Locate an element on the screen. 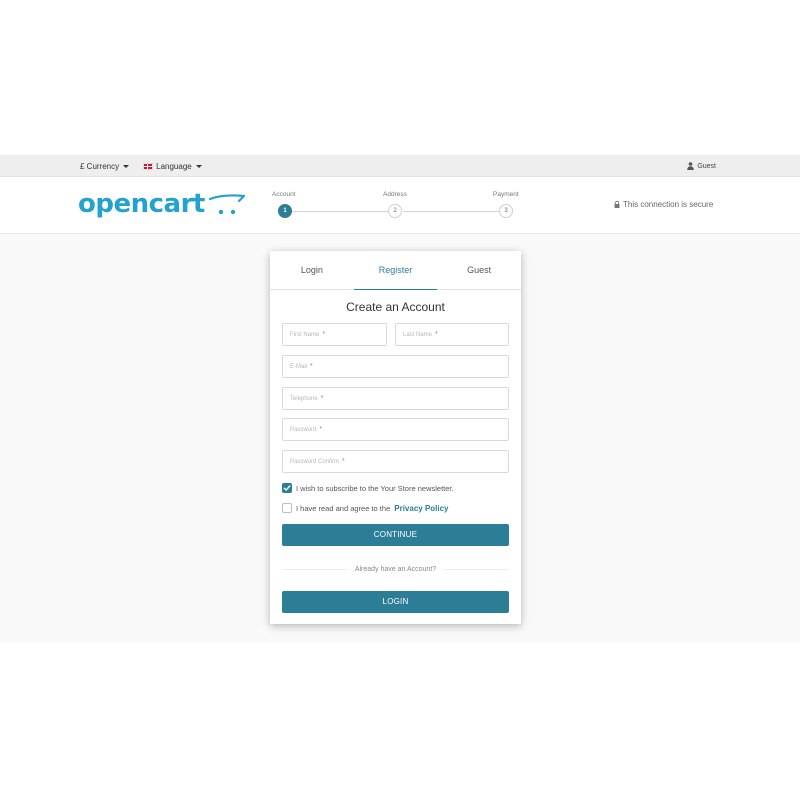  currency-dropdown: £ Currency is located at coordinates (105, 166).